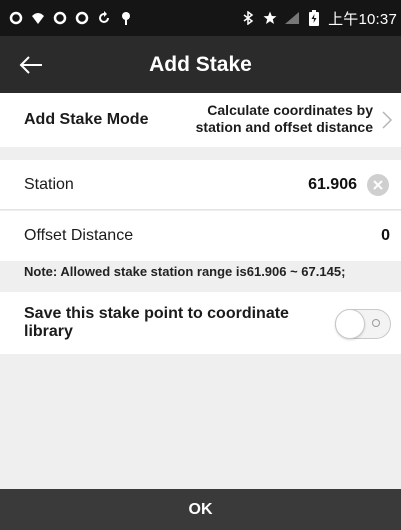  I want to click on wifi-icon, so click(38, 18).